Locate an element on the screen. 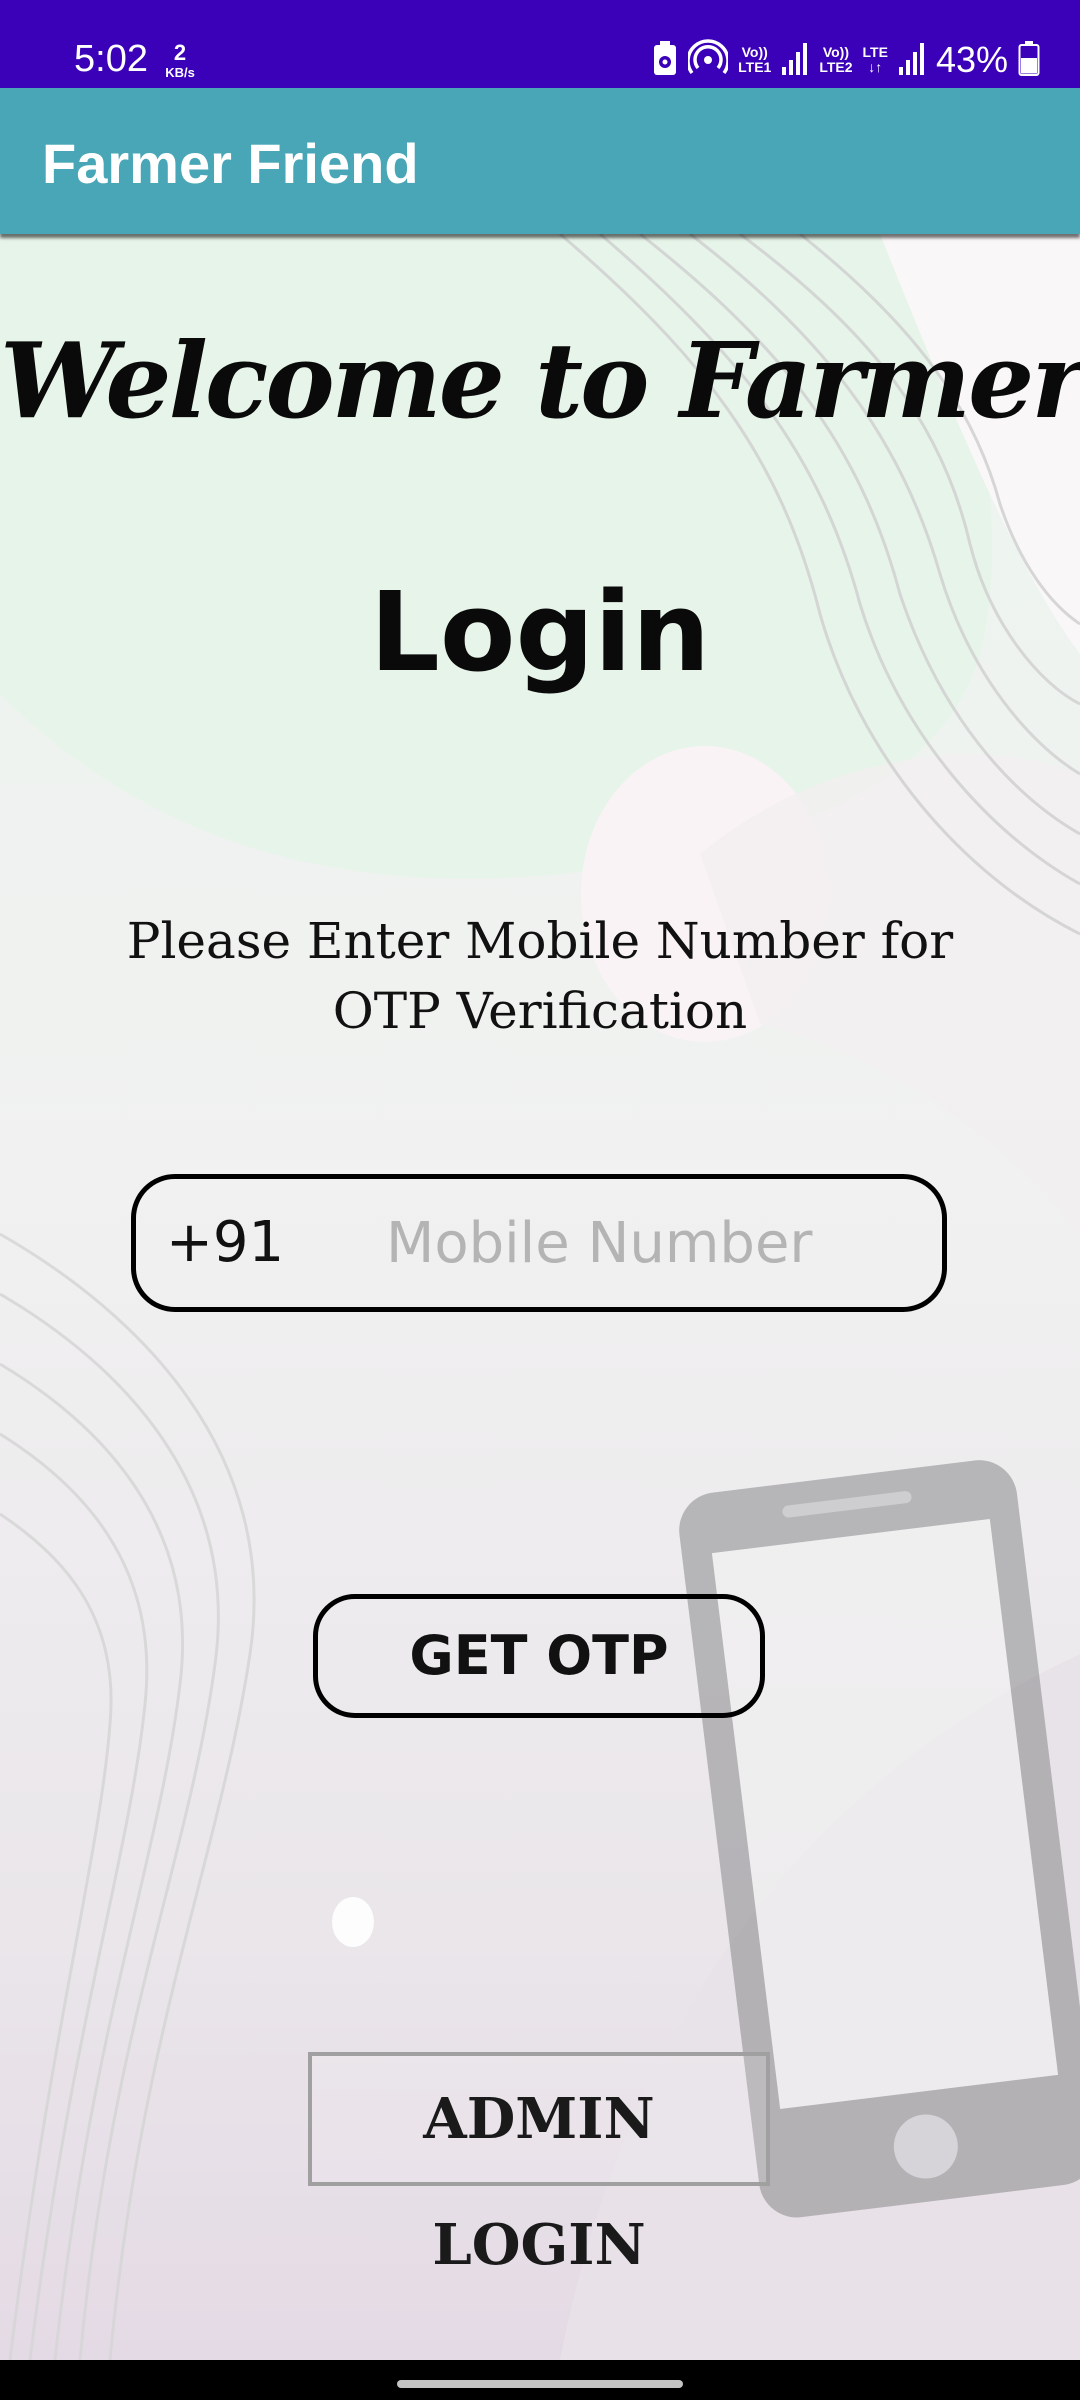 The image size is (1080, 2400). mobile-data-label: LTE ↓↑ is located at coordinates (875, 60).